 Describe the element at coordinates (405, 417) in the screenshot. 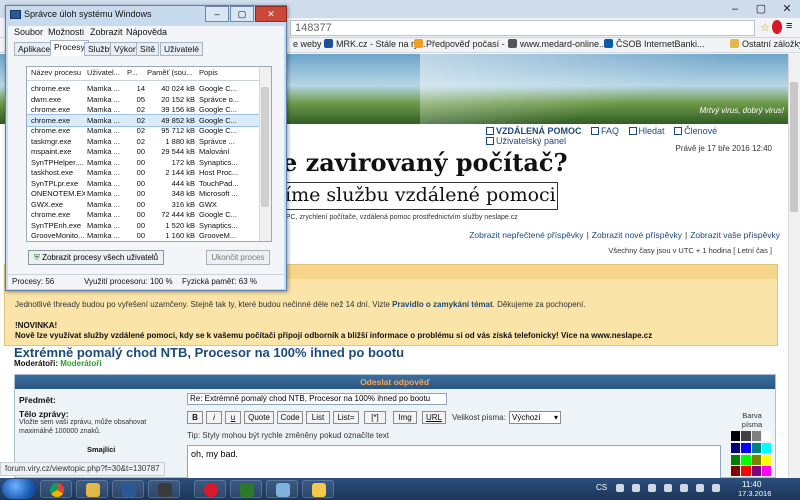

I see `image-button: Img` at that location.